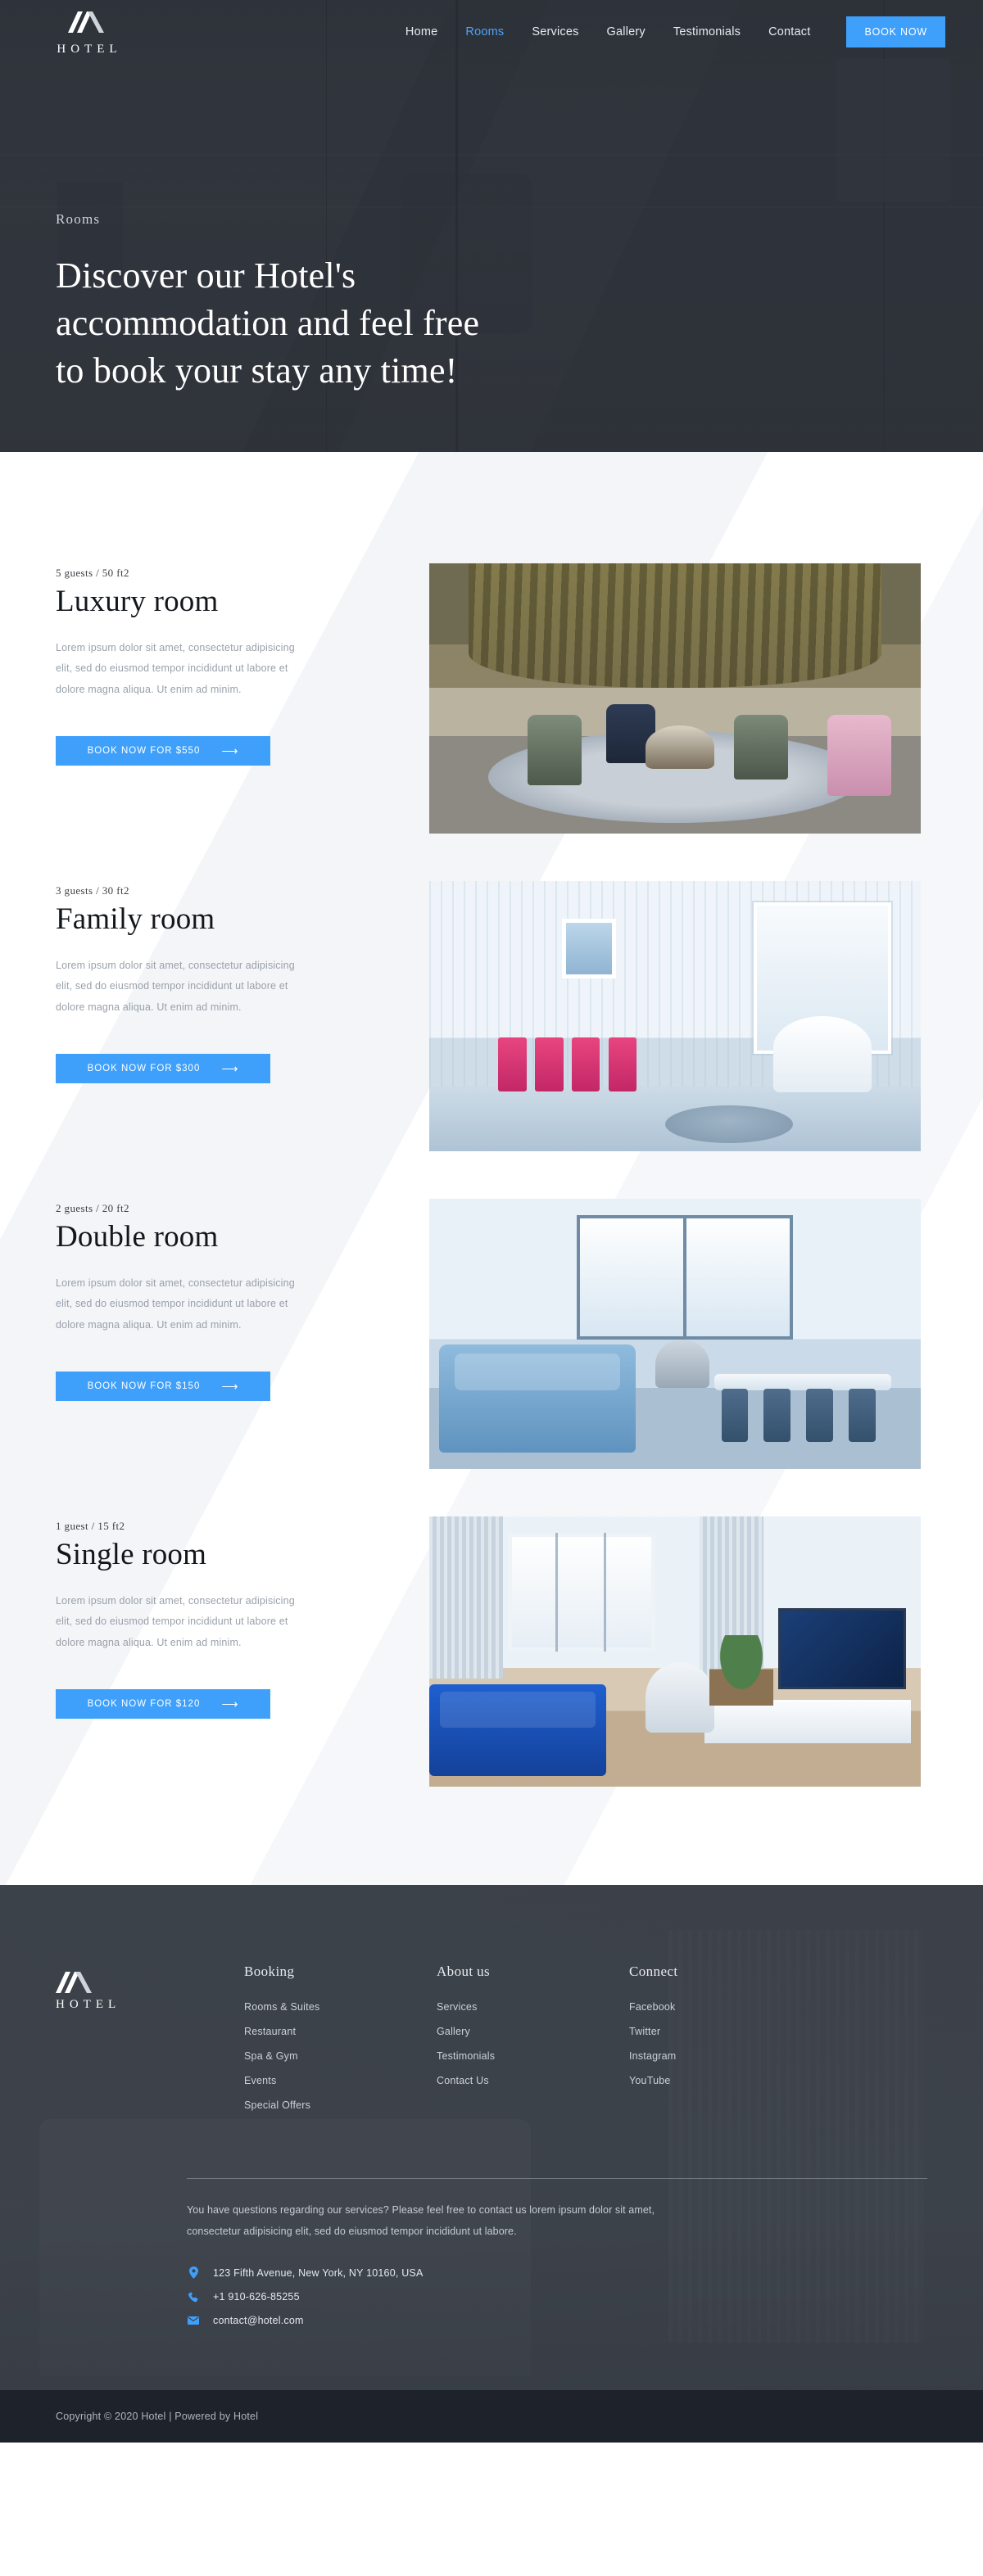 This screenshot has height=2576, width=983. Describe the element at coordinates (144, 1704) in the screenshot. I see `book-room-label: BOOK NOW FOR $120` at that location.